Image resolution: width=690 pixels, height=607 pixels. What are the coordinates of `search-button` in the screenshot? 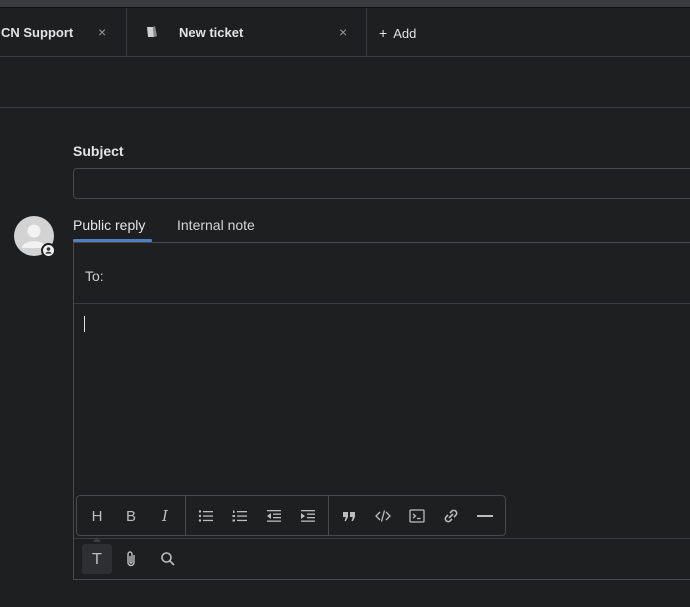 It's located at (168, 559).